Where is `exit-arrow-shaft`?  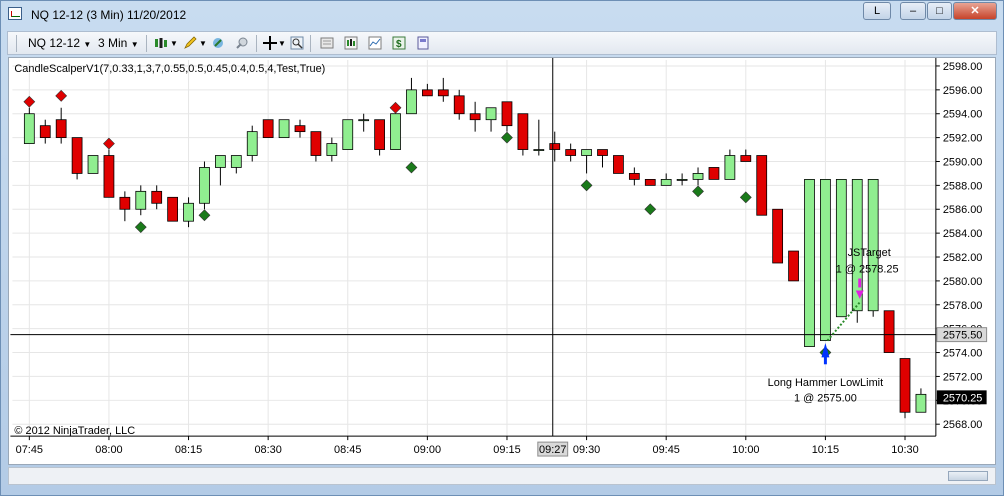 exit-arrow-shaft is located at coordinates (860, 283).